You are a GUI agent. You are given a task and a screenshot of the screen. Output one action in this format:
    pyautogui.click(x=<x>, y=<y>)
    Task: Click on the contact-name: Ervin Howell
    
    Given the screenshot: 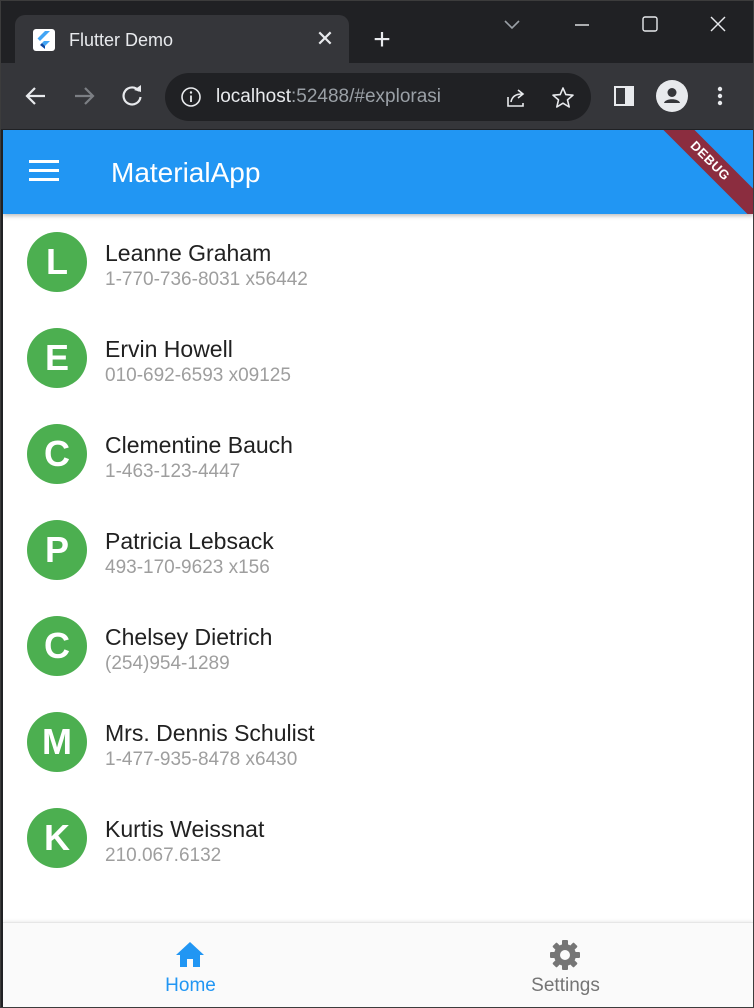 What is the action you would take?
    pyautogui.click(x=169, y=349)
    